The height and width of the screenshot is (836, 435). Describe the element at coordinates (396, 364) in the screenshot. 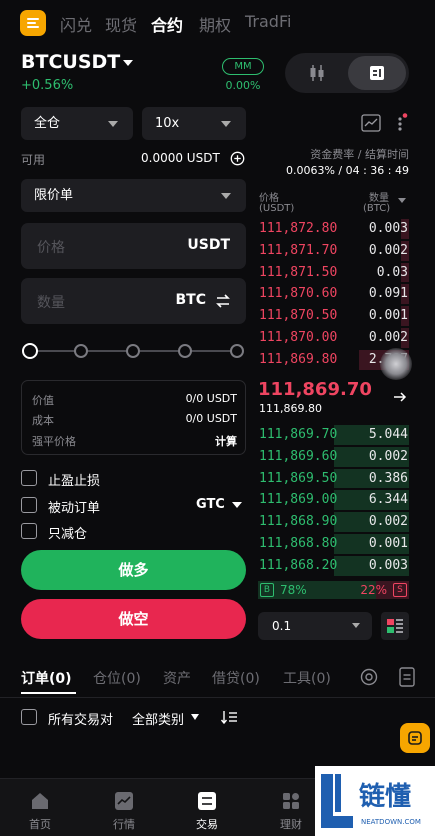

I see `touch-indicator` at that location.